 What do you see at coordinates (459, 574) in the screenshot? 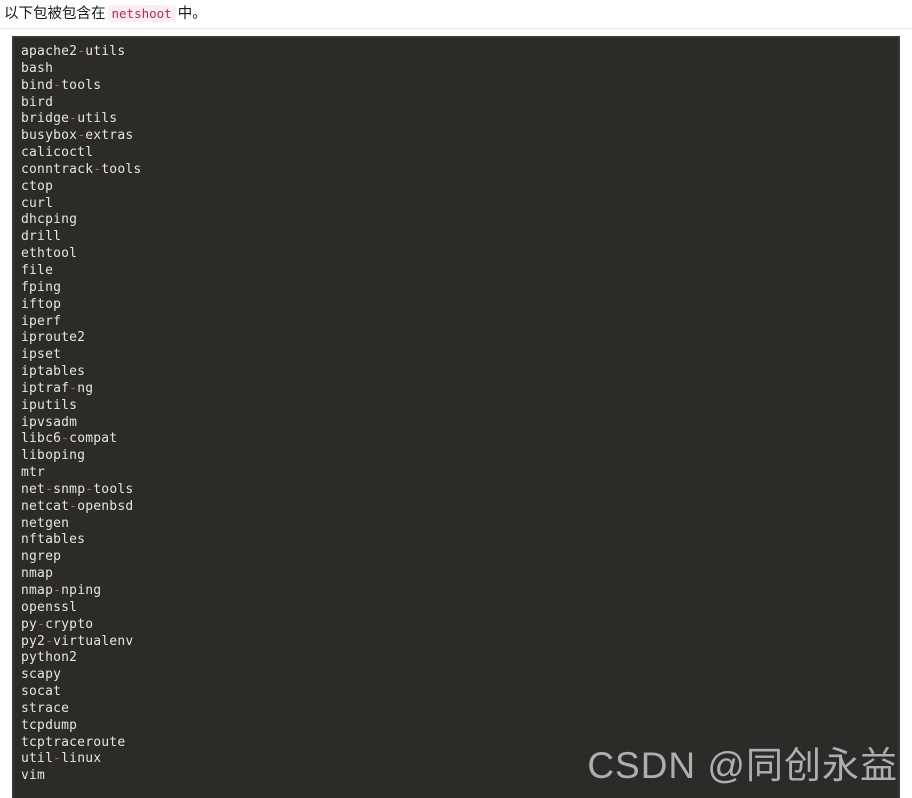
I see `package-line: nmap` at bounding box center [459, 574].